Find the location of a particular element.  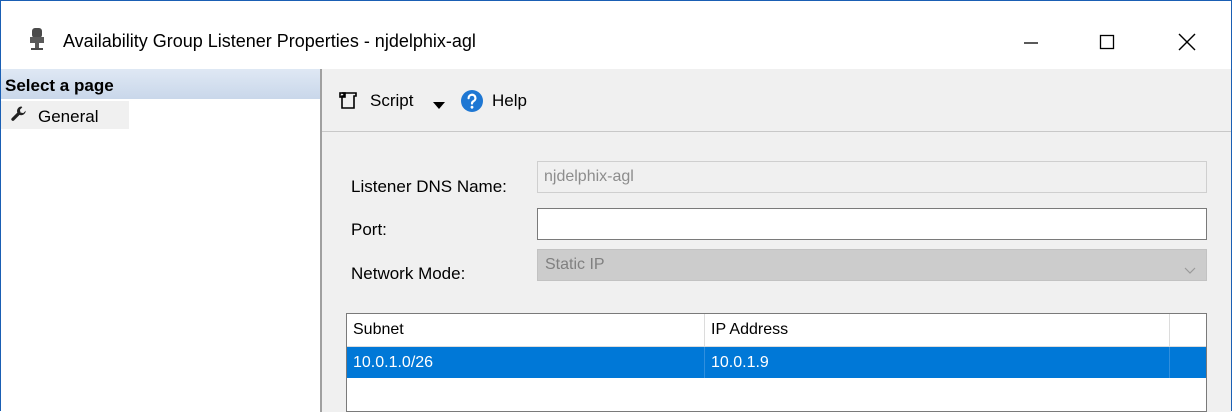

sidebar-item-general: General is located at coordinates (65, 115).